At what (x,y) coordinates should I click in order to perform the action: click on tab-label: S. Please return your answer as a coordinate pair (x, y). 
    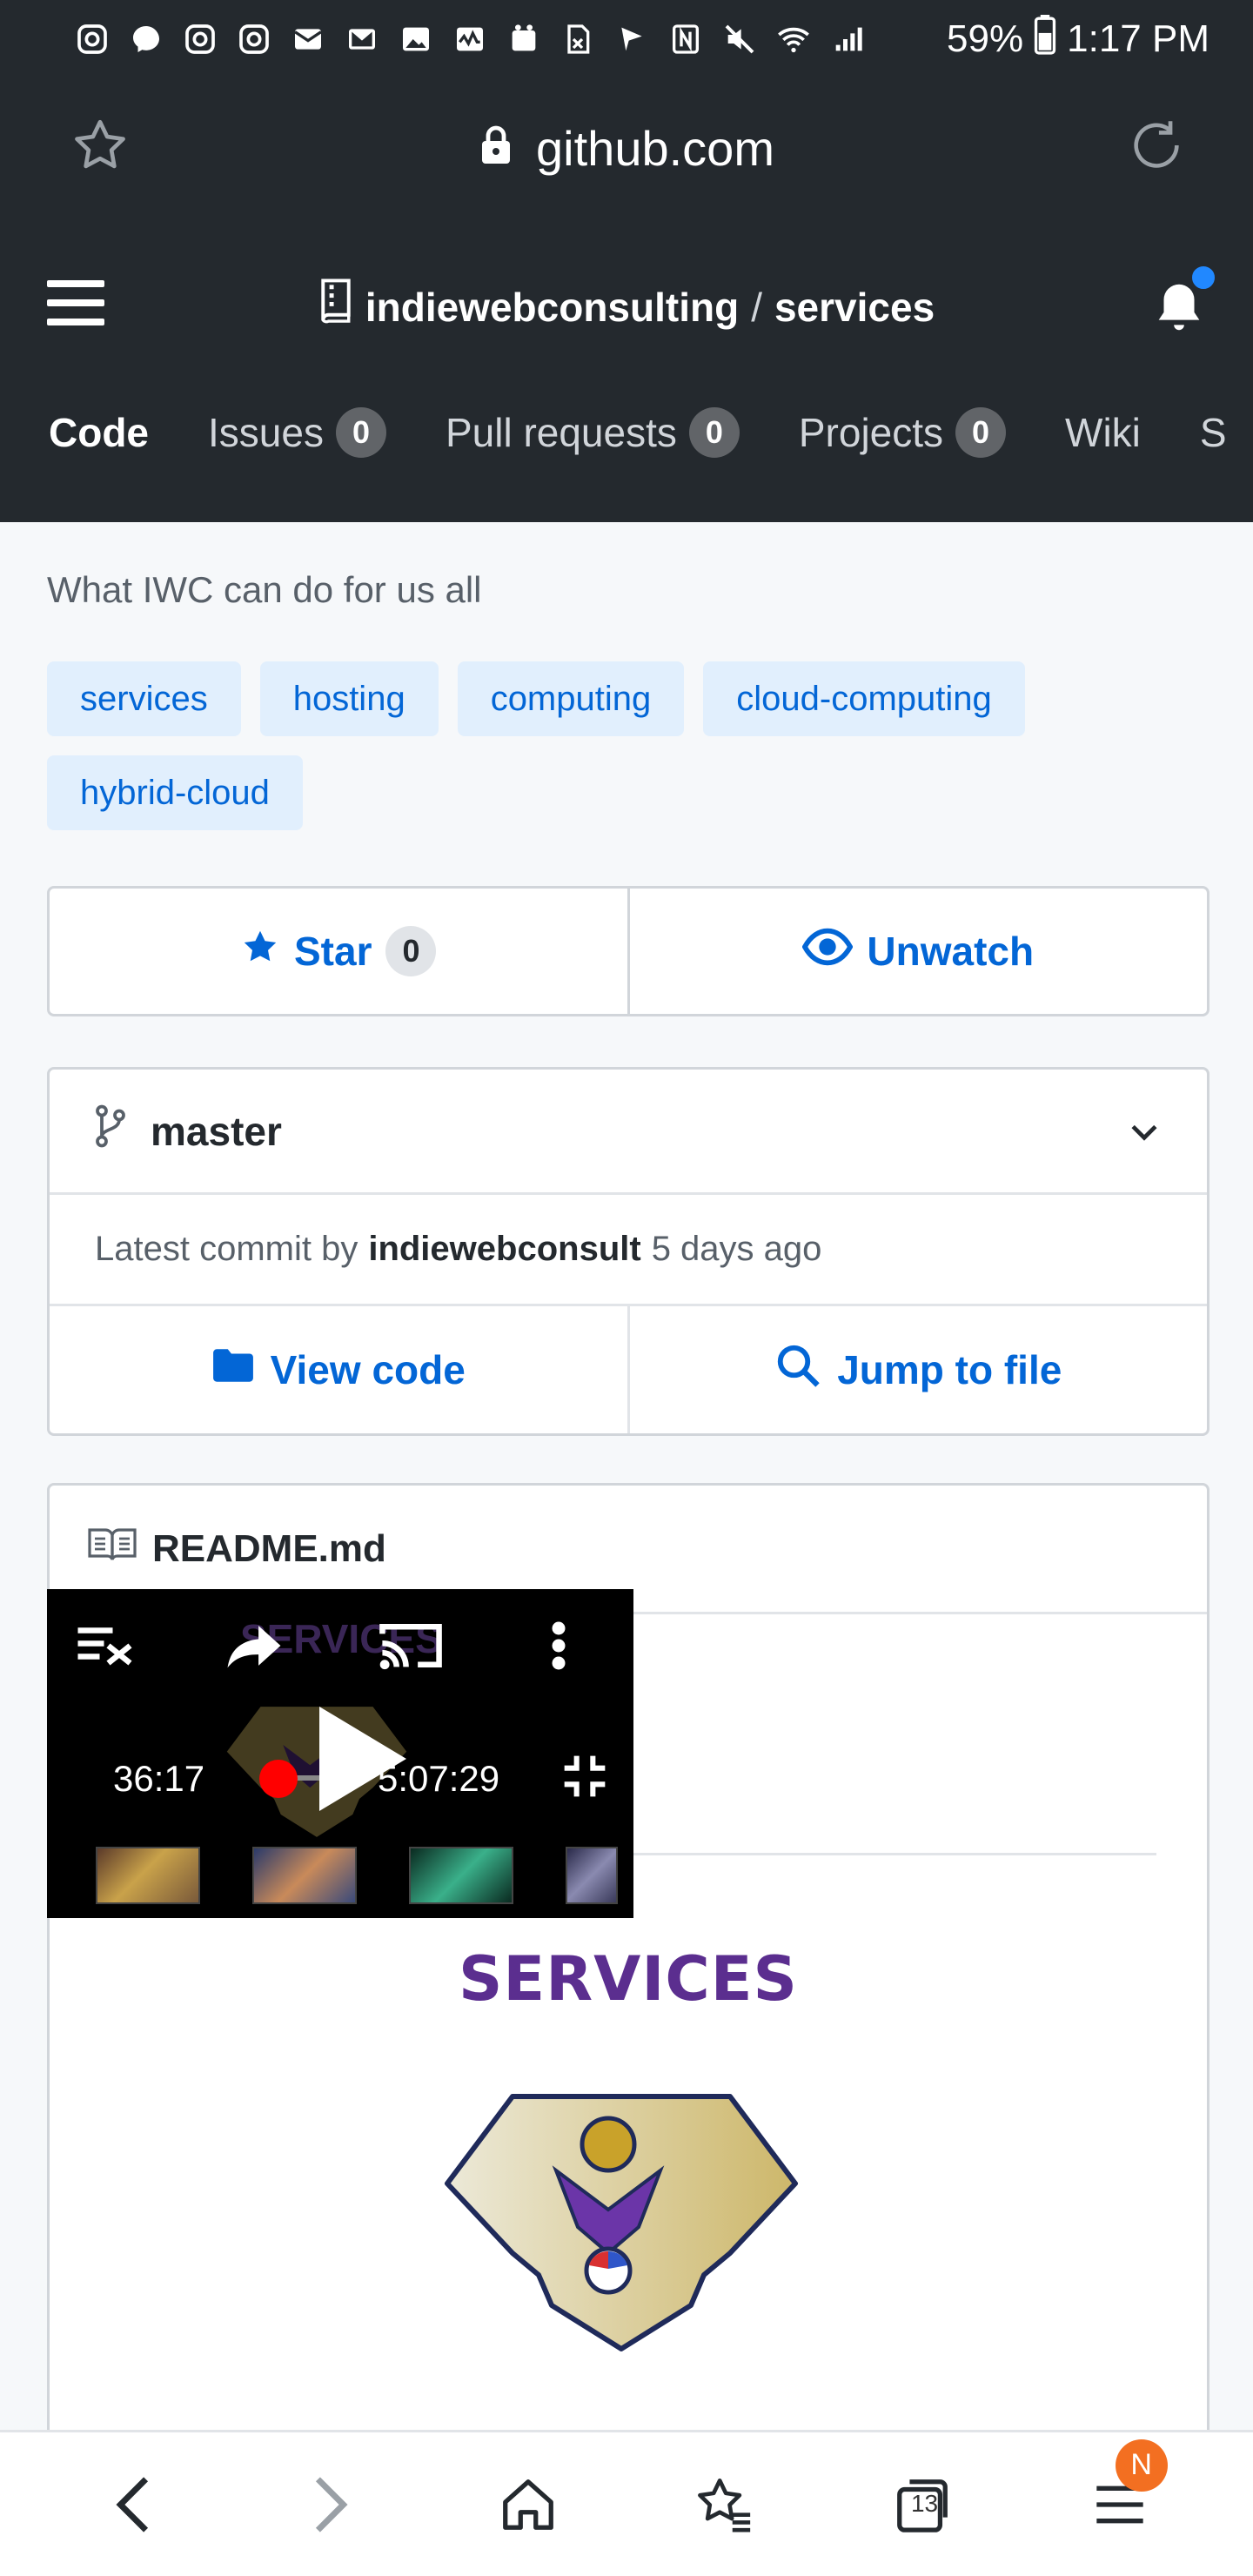
    Looking at the image, I should click on (1213, 432).